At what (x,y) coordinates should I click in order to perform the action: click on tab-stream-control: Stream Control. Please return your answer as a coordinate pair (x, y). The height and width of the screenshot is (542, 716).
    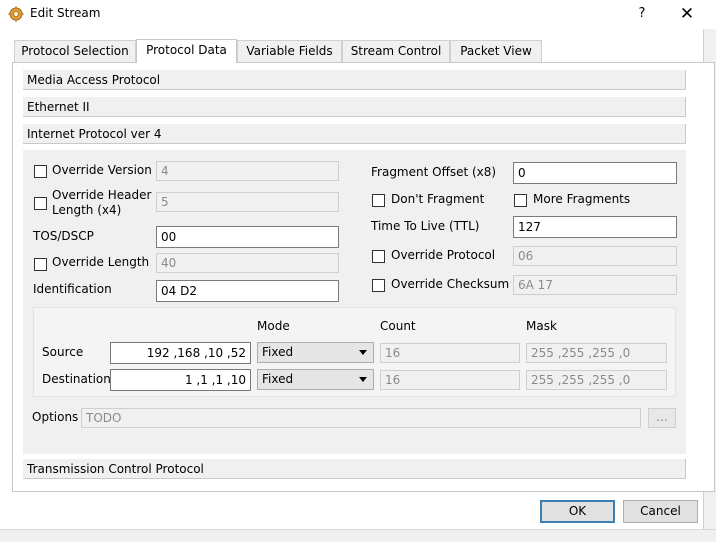
    Looking at the image, I should click on (396, 51).